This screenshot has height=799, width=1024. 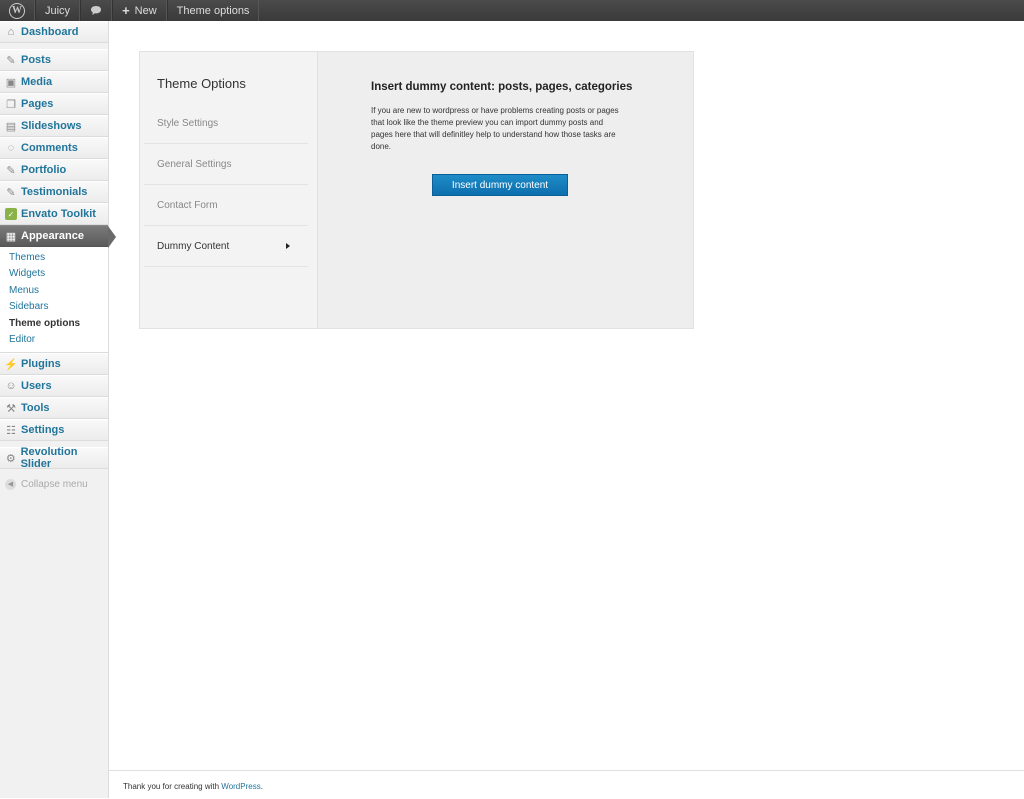 I want to click on collapse-menu-button: ◀ Collapse menu, so click(x=54, y=484).